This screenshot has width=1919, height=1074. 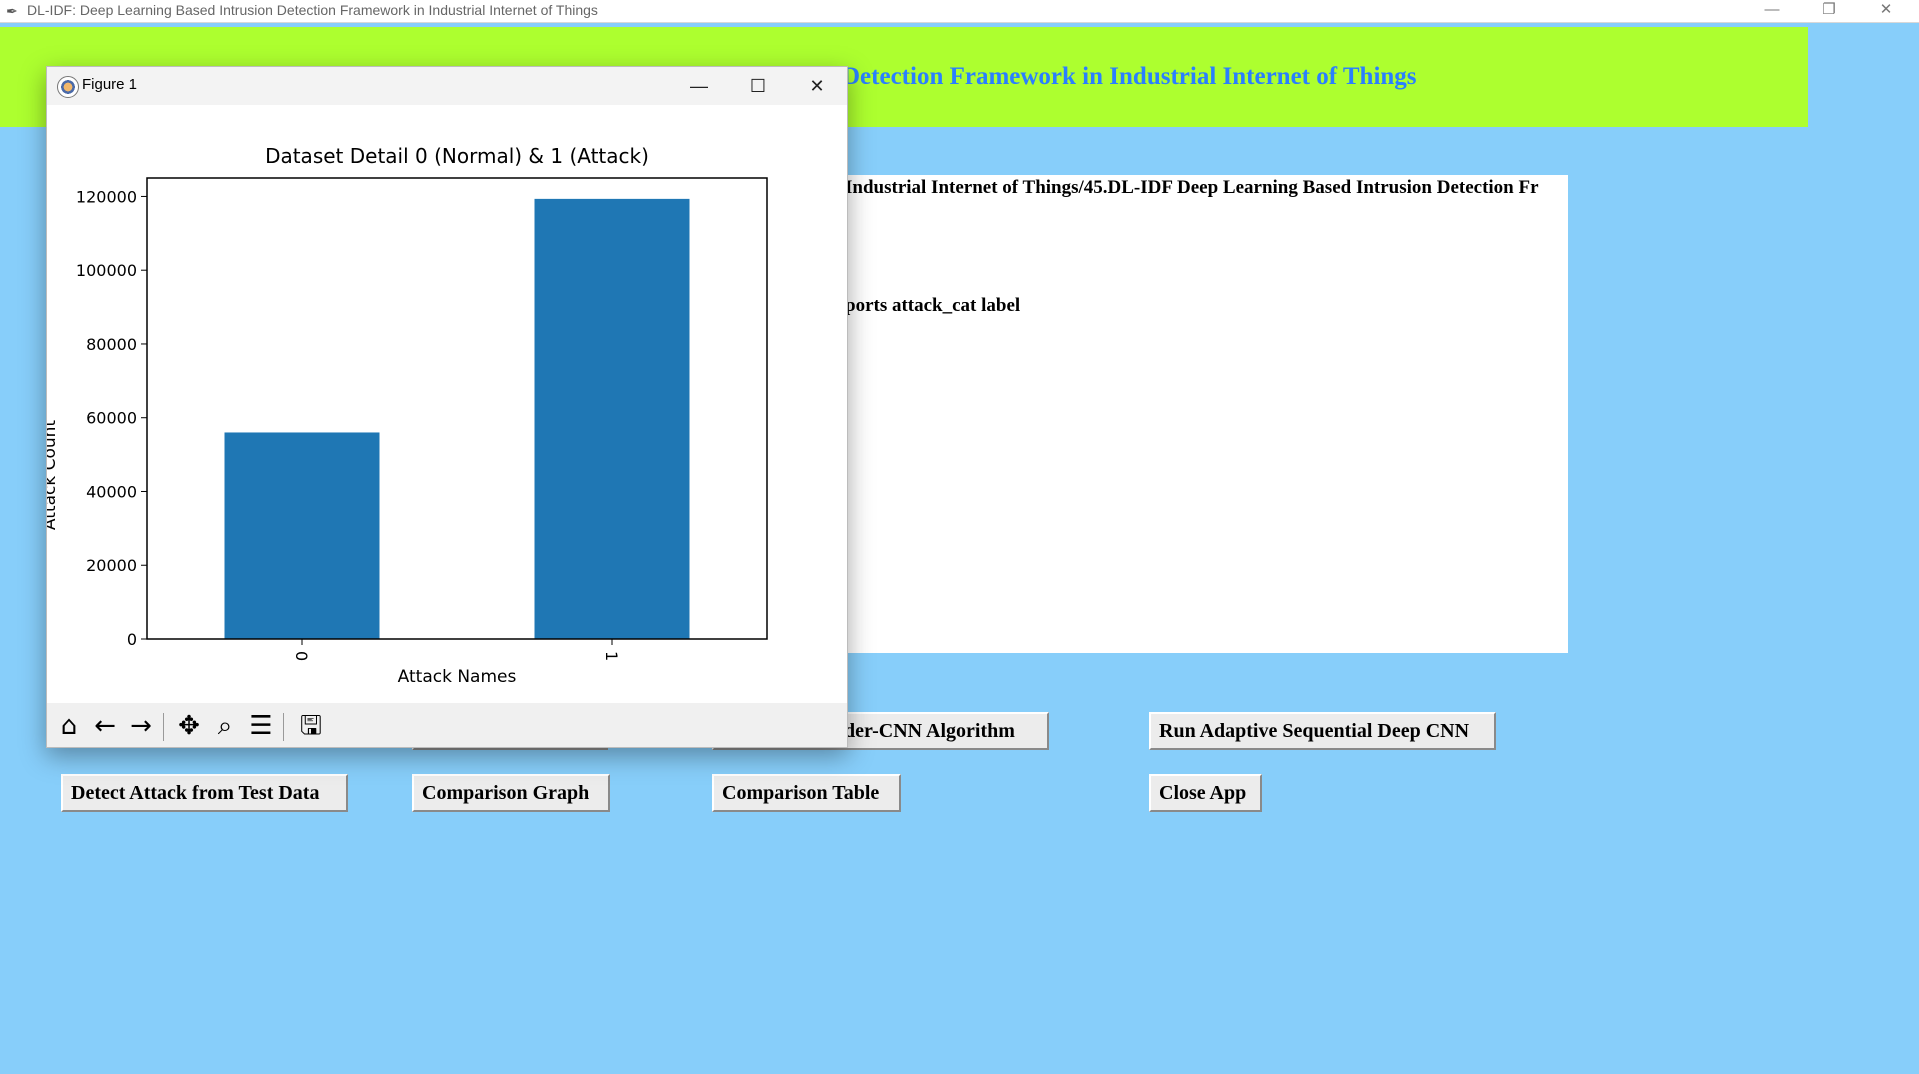 I want to click on x-tick-label: 1, so click(x=611, y=656).